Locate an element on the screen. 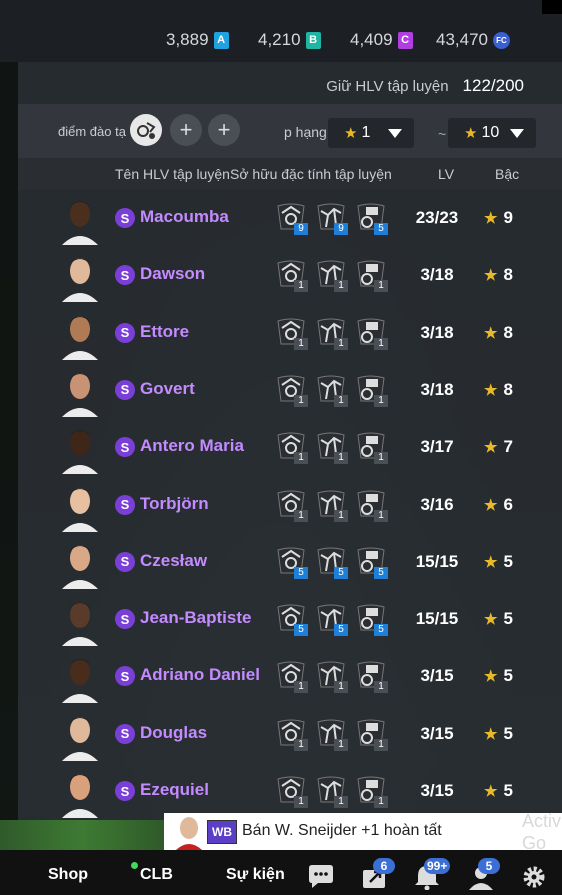  wb-badge: WB is located at coordinates (222, 832).